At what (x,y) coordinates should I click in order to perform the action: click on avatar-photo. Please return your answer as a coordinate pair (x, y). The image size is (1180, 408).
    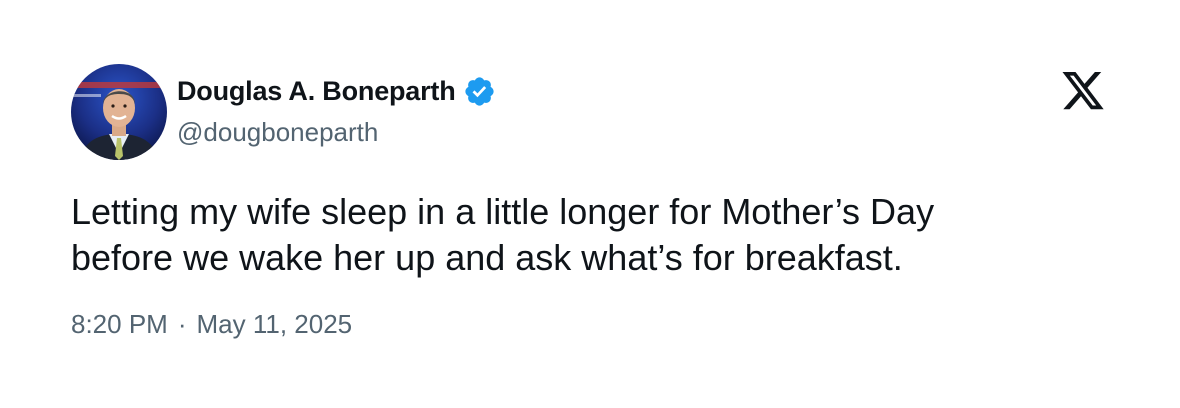
    Looking at the image, I should click on (119, 112).